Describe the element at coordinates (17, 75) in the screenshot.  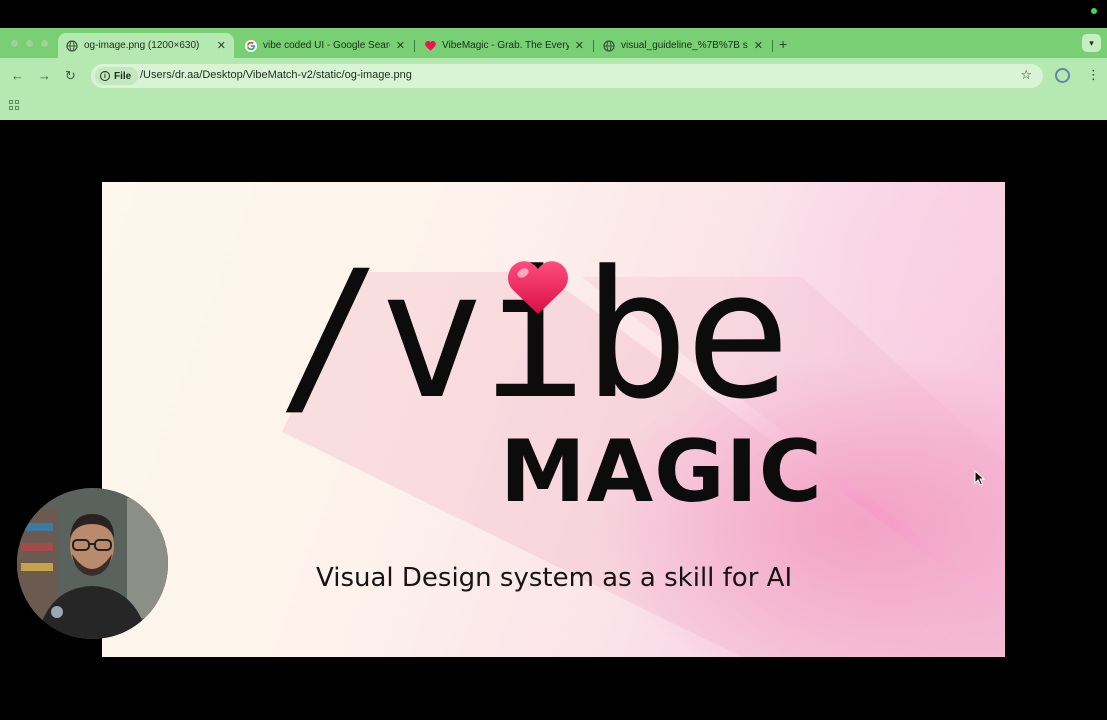
I see `back-arrow-icon: ←` at that location.